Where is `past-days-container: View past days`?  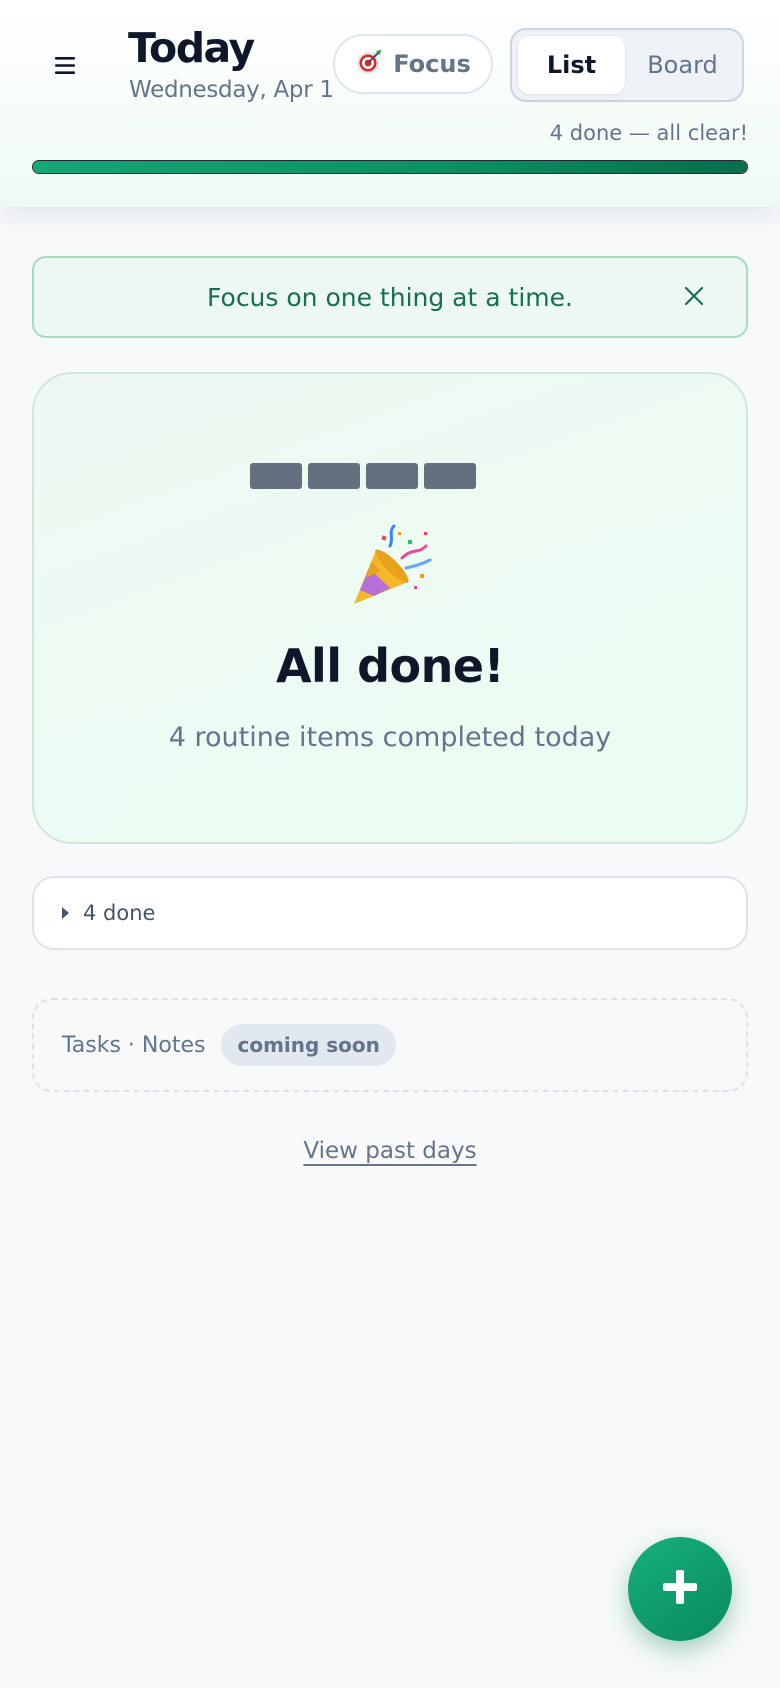 past-days-container: View past days is located at coordinates (390, 1151).